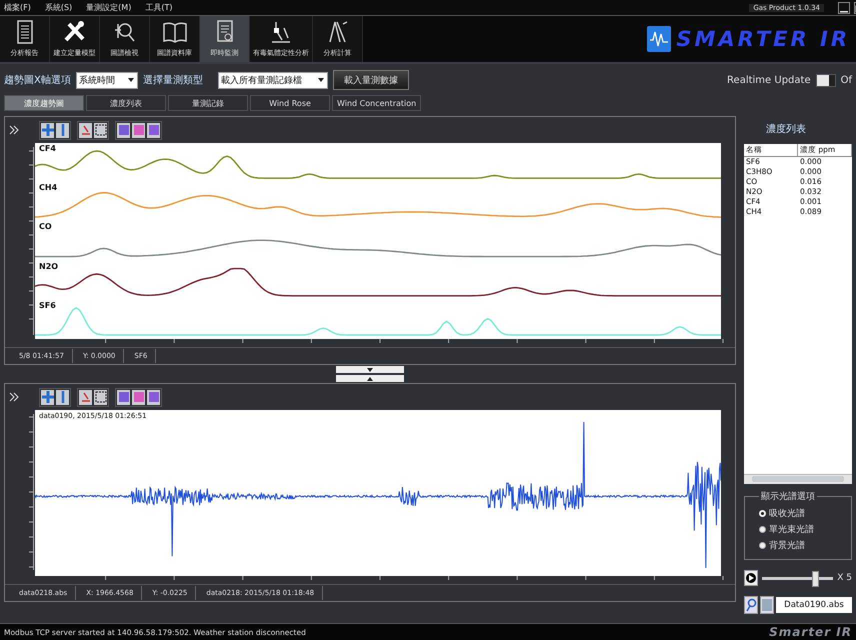 This screenshot has height=640, width=856. I want to click on x-axis-dropdown: 系統時間, so click(107, 80).